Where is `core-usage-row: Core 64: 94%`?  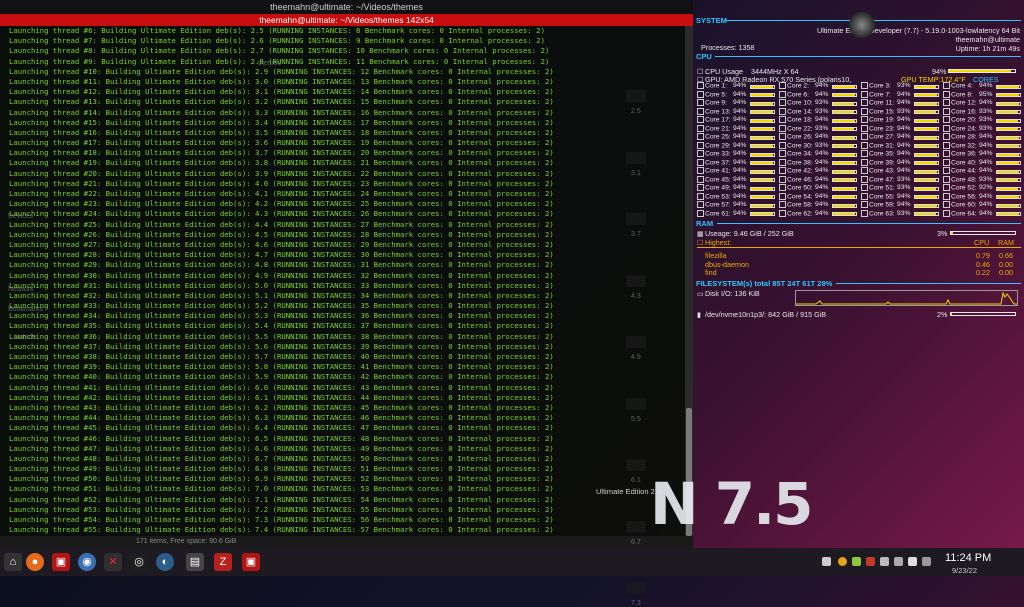
core-usage-row: Core 64: 94% is located at coordinates (983, 214).